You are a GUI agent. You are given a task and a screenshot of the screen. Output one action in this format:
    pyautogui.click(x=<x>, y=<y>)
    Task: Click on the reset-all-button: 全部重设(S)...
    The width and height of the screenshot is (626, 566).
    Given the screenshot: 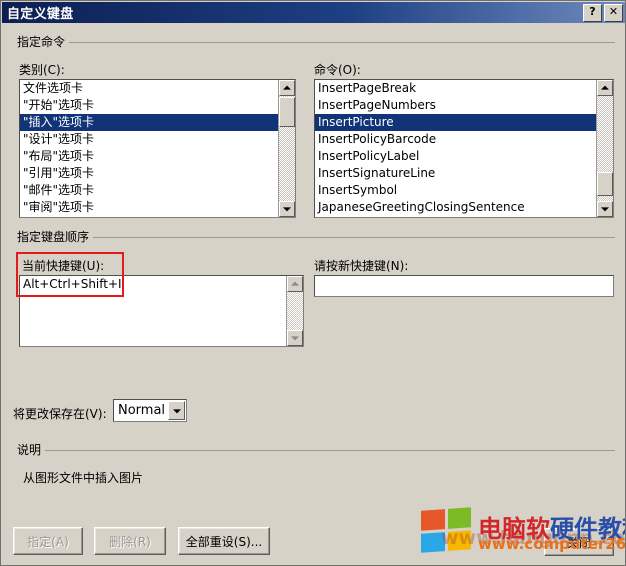 What is the action you would take?
    pyautogui.click(x=224, y=541)
    